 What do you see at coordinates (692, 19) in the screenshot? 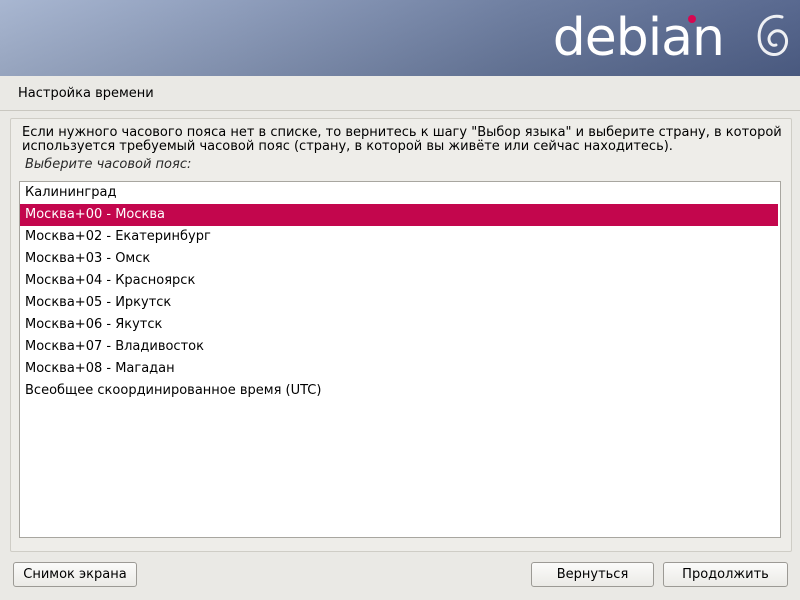
I see `logo-accent-dot` at bounding box center [692, 19].